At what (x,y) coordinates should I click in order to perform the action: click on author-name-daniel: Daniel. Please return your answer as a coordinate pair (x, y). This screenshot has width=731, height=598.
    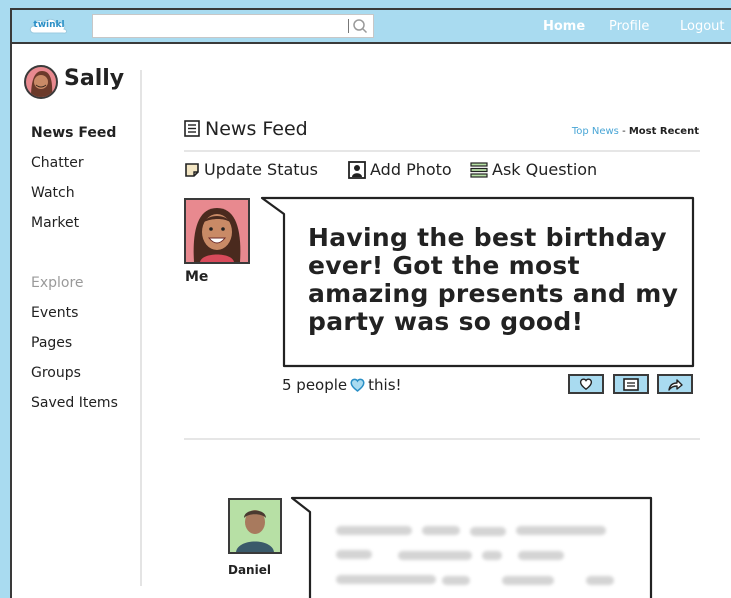
    Looking at the image, I should click on (249, 570).